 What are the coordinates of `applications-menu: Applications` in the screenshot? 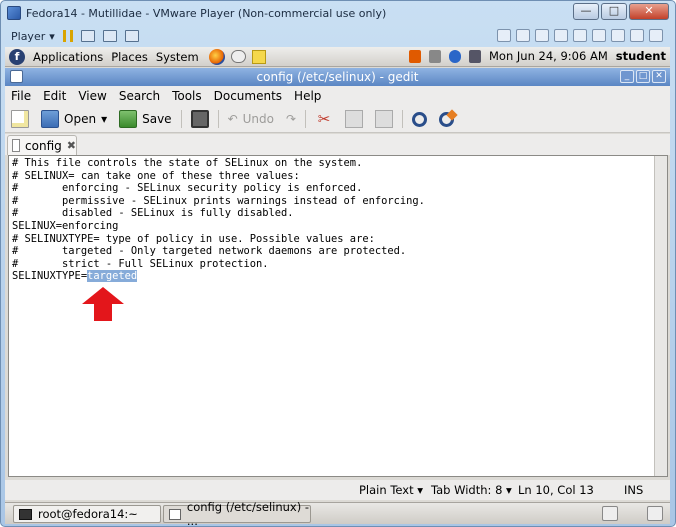 It's located at (68, 57).